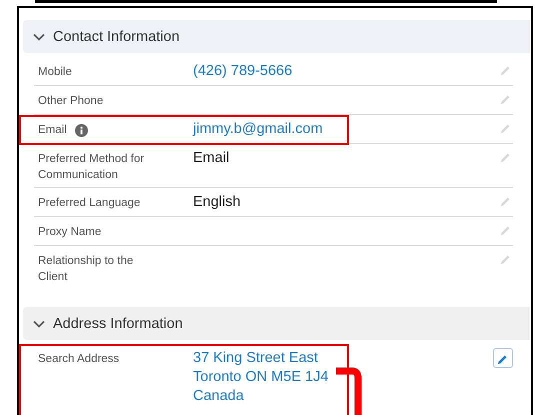 Image resolution: width=535 pixels, height=415 pixels. What do you see at coordinates (242, 71) in the screenshot?
I see `field-link: (426) 789-5666` at bounding box center [242, 71].